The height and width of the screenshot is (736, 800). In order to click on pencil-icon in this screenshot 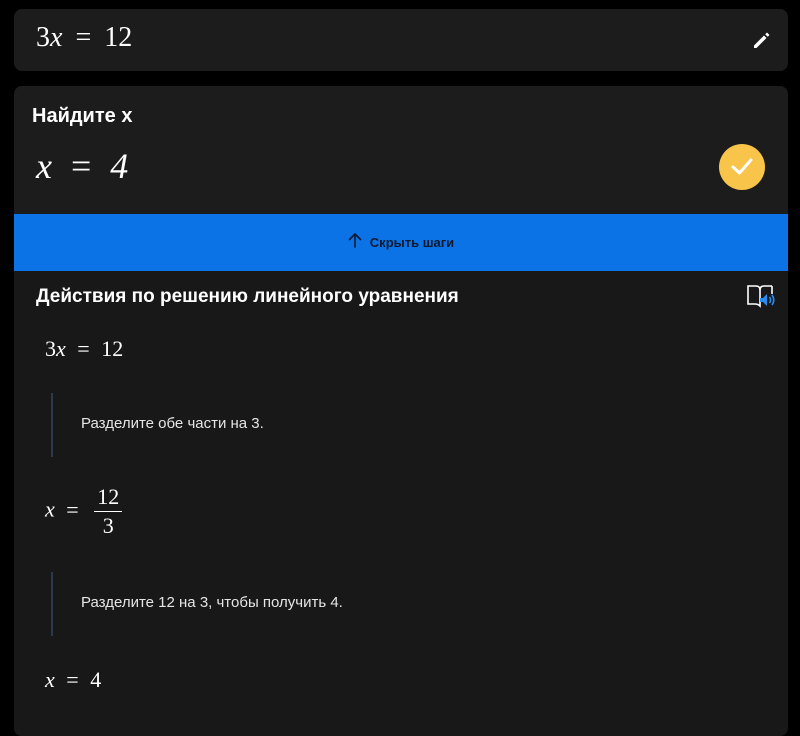, I will do `click(762, 40)`.